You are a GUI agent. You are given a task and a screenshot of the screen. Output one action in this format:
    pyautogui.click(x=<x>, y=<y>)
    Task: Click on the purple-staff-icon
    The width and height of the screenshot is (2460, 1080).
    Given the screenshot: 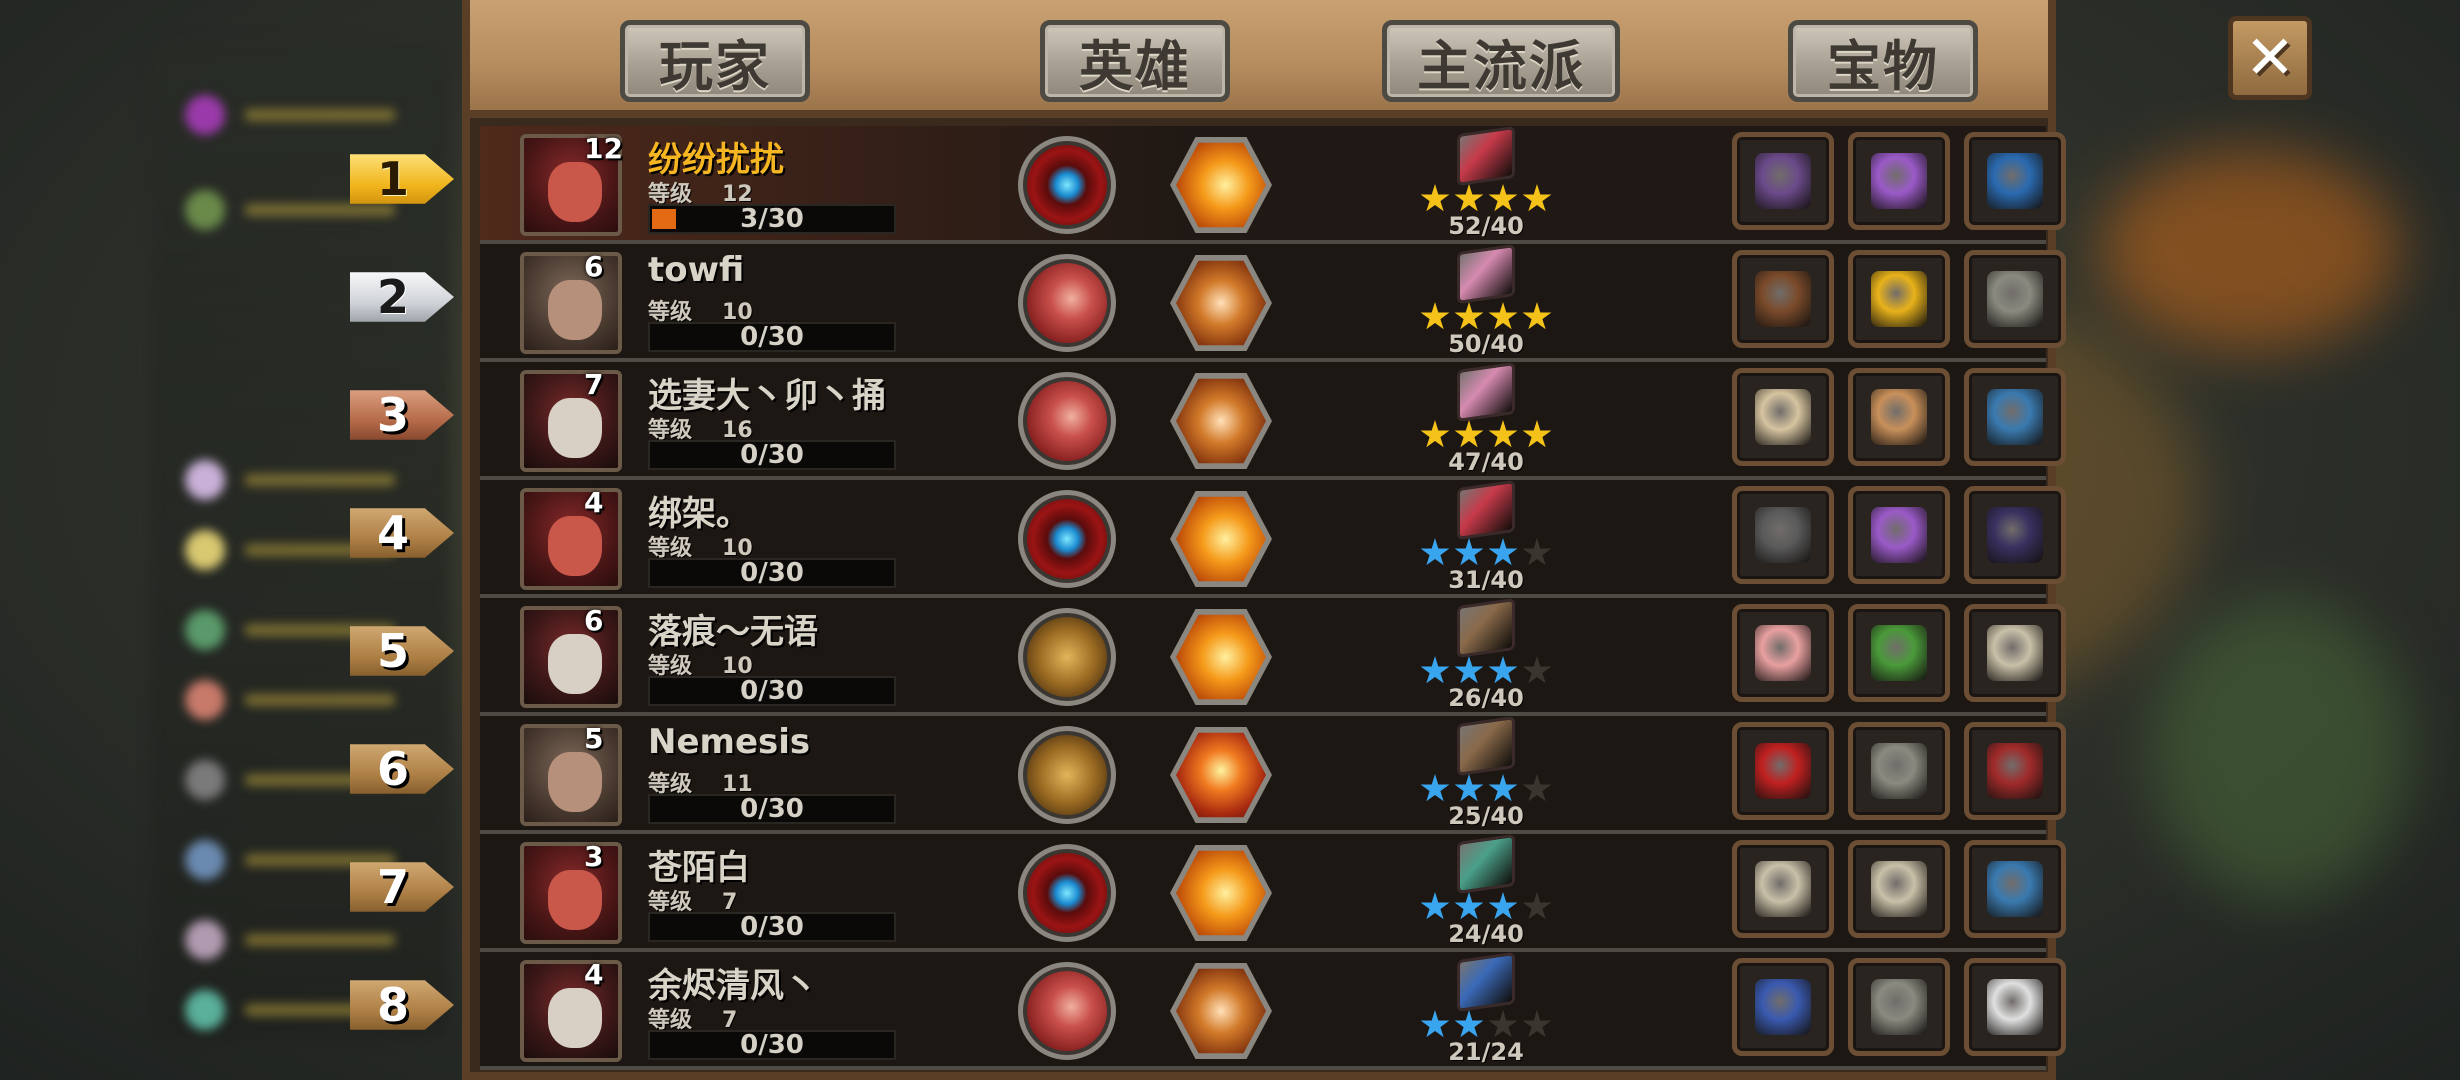 What is the action you would take?
    pyautogui.click(x=1783, y=181)
    